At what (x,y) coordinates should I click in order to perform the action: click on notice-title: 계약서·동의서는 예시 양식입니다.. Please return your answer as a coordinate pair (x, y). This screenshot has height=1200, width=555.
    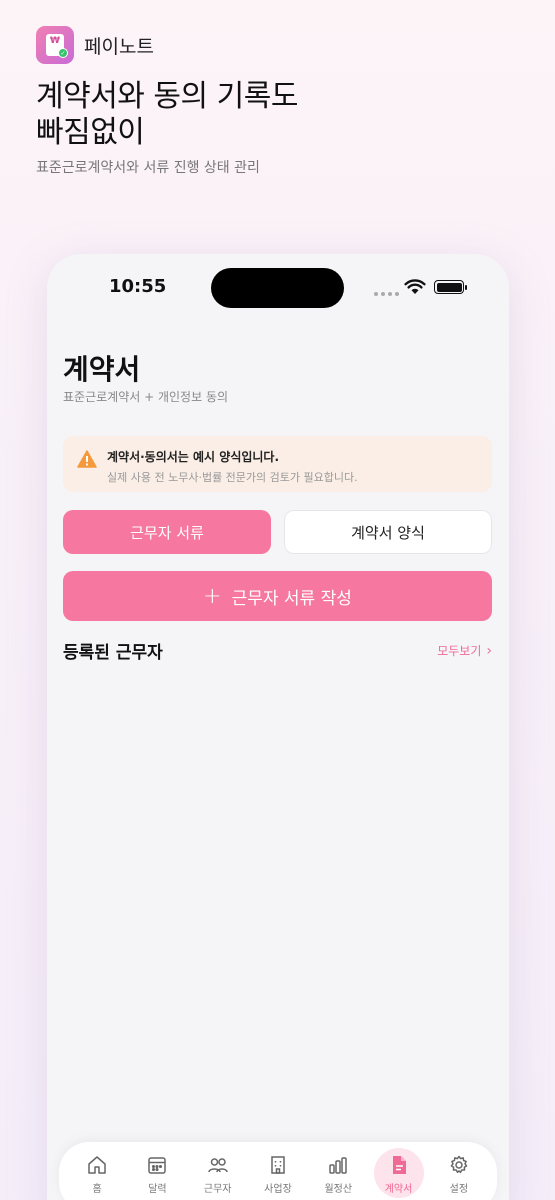
    Looking at the image, I should click on (193, 457).